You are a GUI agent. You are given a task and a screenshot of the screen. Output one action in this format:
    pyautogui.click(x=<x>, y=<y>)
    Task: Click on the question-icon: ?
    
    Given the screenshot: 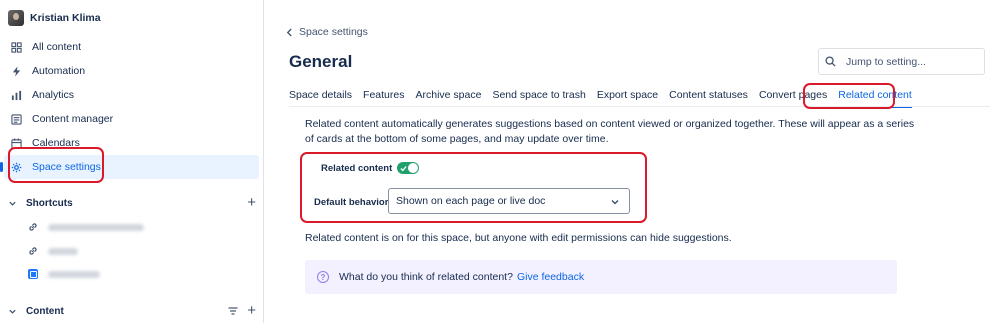 What is the action you would take?
    pyautogui.click(x=323, y=277)
    